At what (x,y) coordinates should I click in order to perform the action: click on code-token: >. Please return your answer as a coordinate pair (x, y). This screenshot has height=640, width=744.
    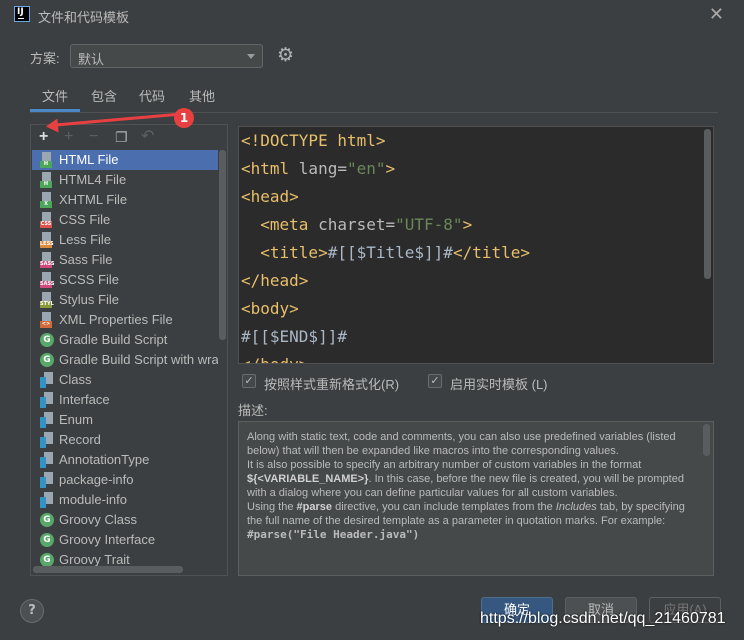
    Looking at the image, I should click on (390, 168).